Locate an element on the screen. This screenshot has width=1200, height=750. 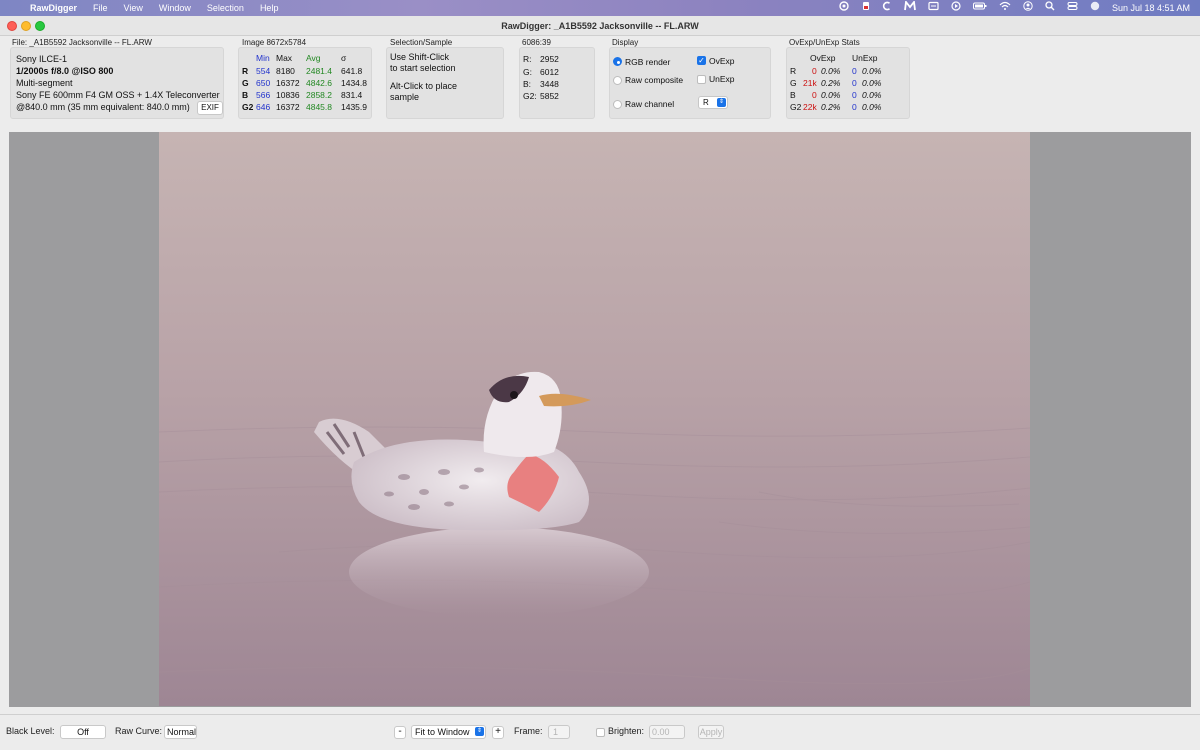
exposure-settings: 1/2000s f/8.0 @ISO 800 is located at coordinates (65, 71).